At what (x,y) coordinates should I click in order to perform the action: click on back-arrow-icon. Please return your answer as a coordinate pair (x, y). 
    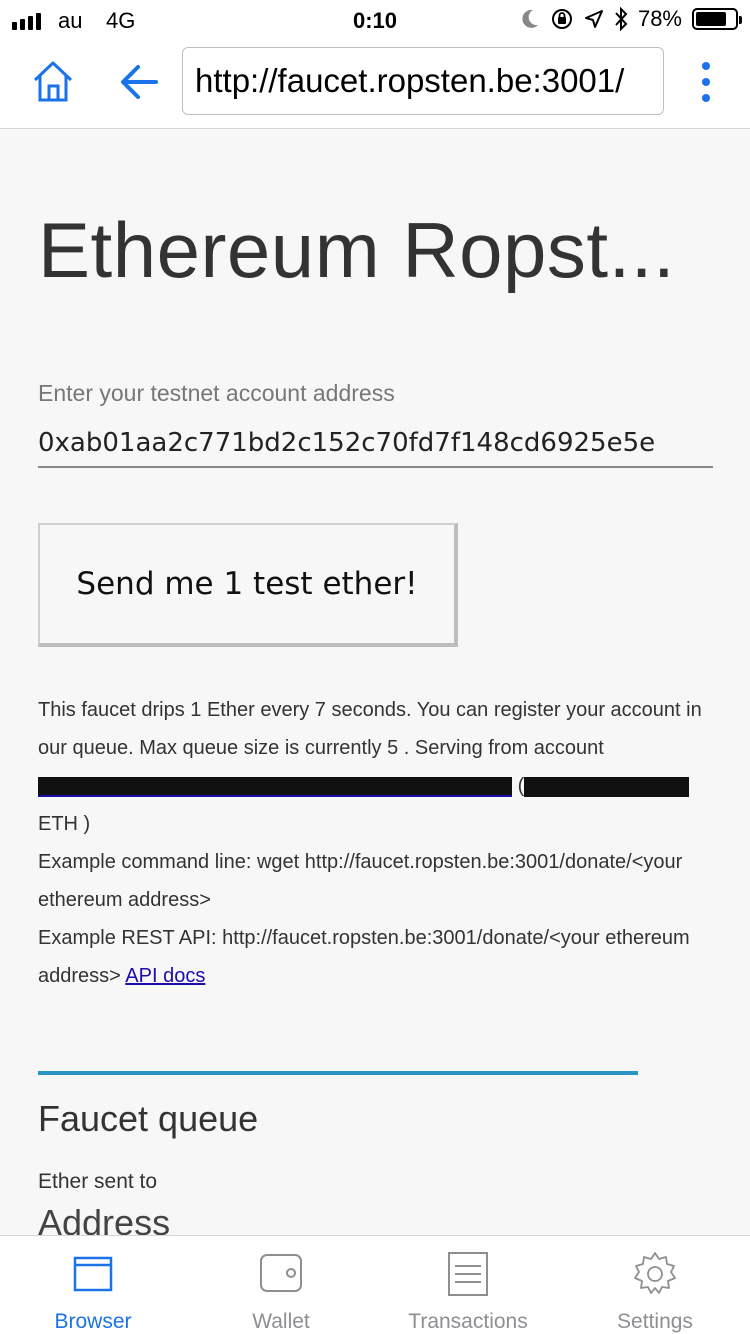
    Looking at the image, I should click on (139, 82).